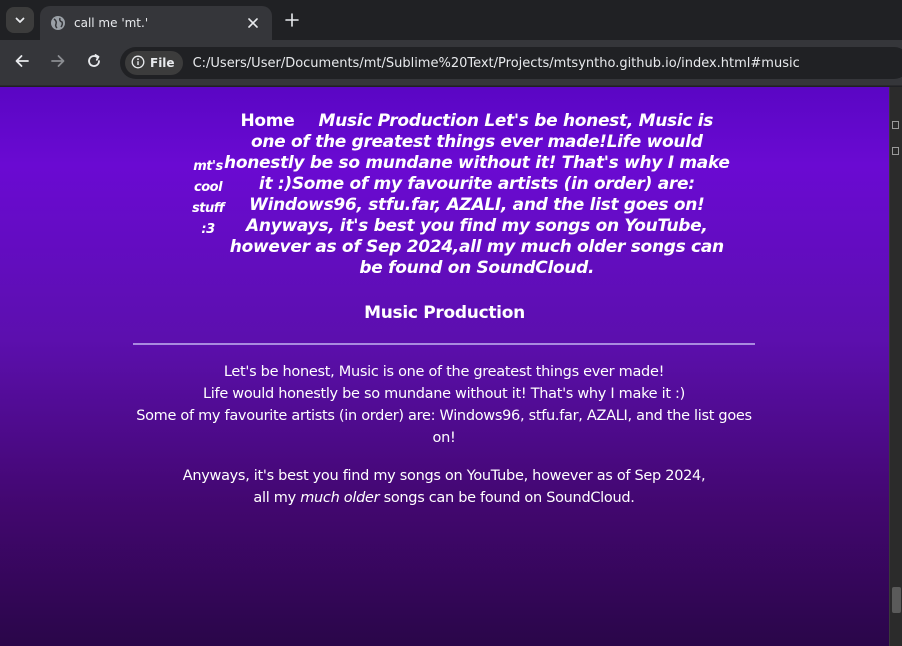 The height and width of the screenshot is (646, 902). I want to click on tab-title: call me 'mt.', so click(111, 23).